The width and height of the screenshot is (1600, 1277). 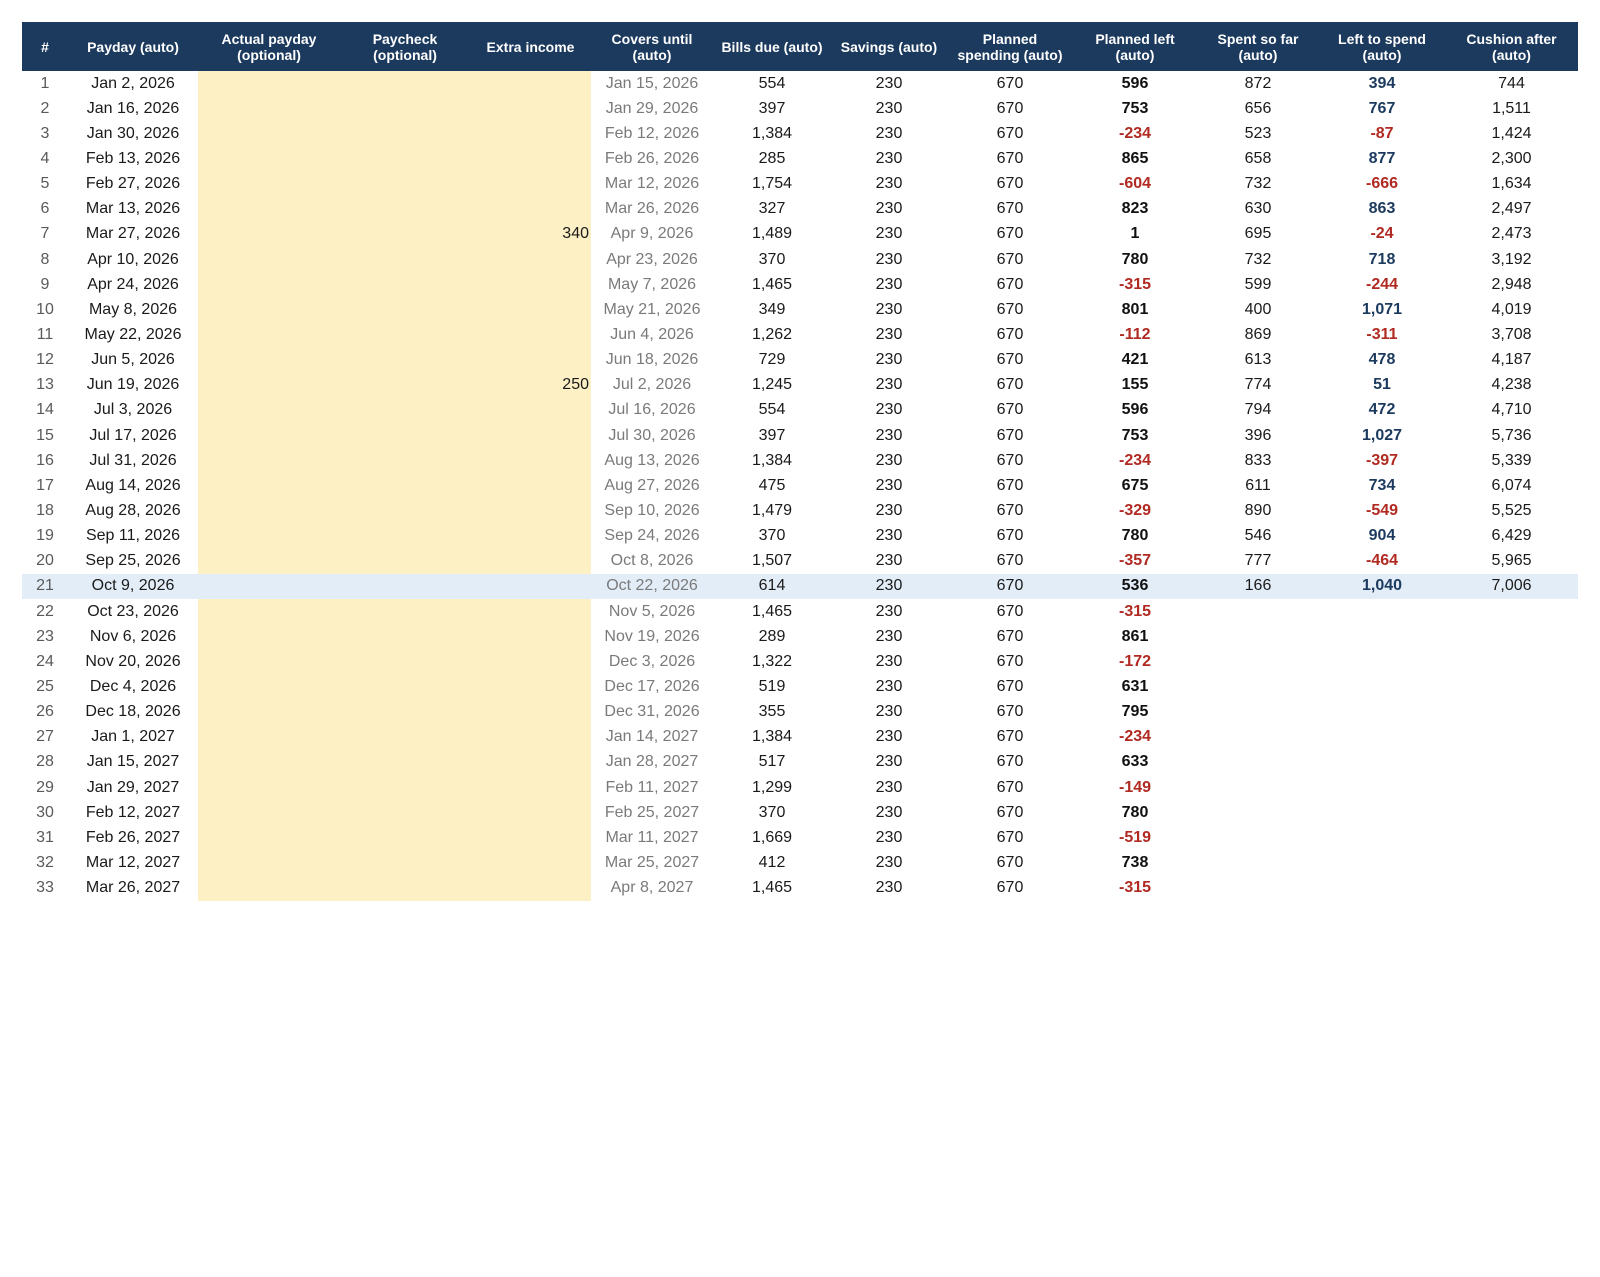 What do you see at coordinates (530, 385) in the screenshot?
I see `extra-income-input-cell: 250` at bounding box center [530, 385].